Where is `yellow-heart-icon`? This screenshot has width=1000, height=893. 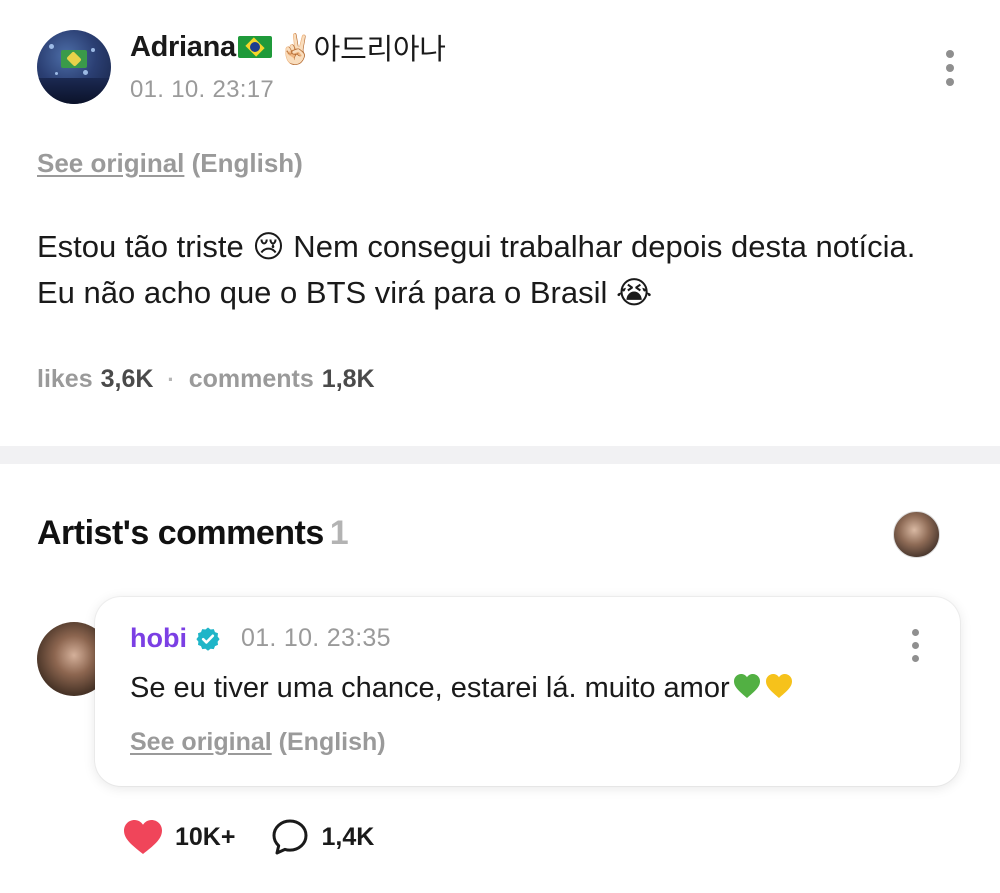 yellow-heart-icon is located at coordinates (778, 686).